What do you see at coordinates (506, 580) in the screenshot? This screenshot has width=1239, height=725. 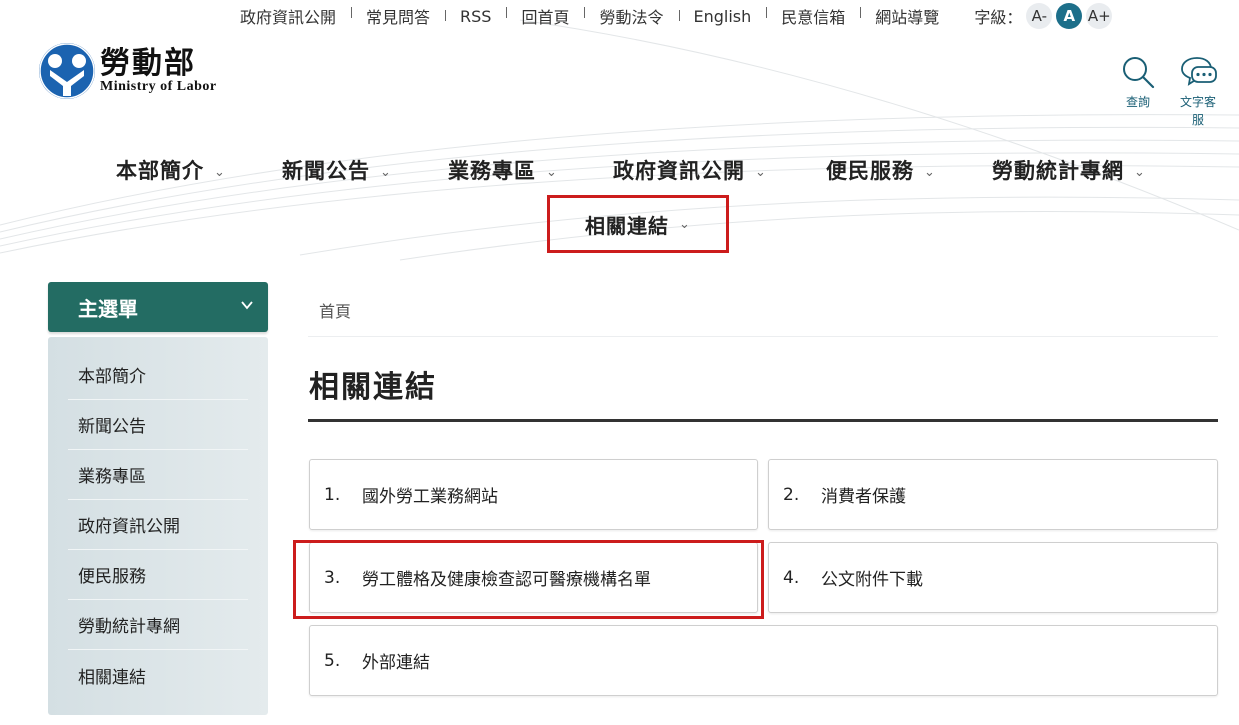 I see `link-label: 勞工體格及健康檢查認可醫療機構名單` at bounding box center [506, 580].